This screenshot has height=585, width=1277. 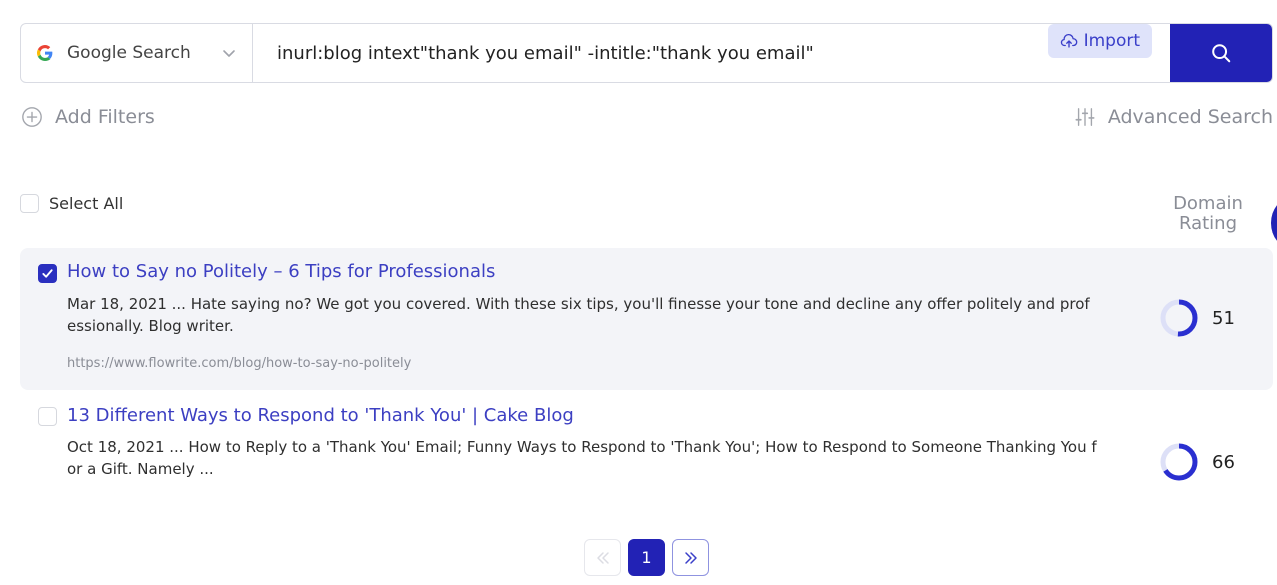 I want to click on previous-page-button, so click(x=602, y=557).